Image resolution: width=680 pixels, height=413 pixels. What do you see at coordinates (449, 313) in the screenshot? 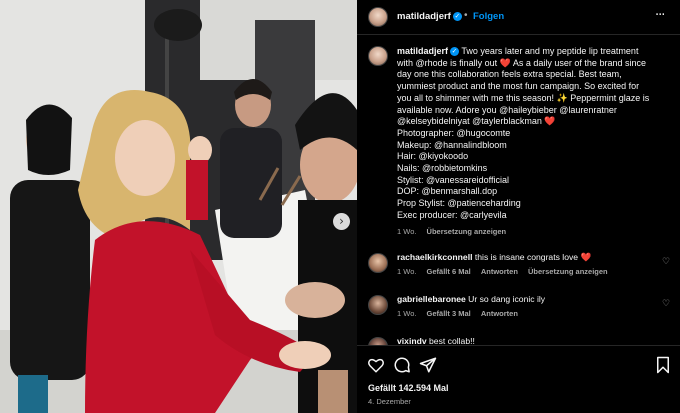
I see `comment-likes-link: Gefällt 3 Mal` at bounding box center [449, 313].